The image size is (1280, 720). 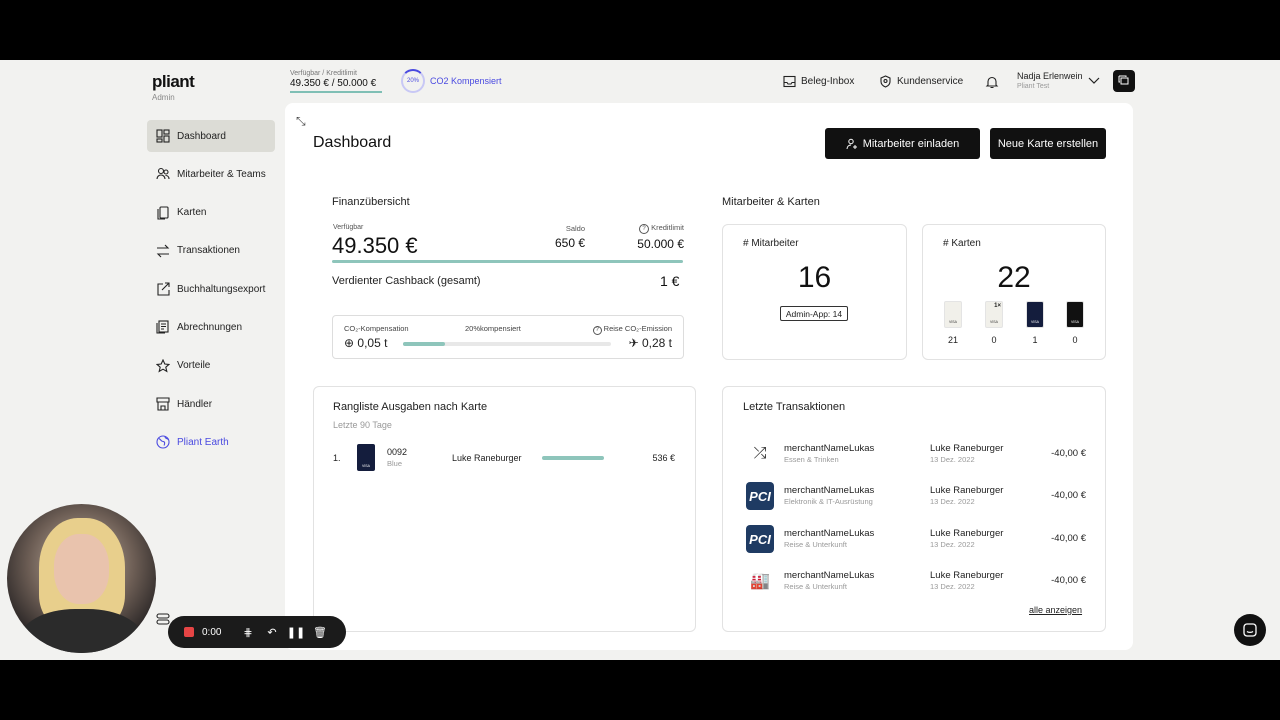 What do you see at coordinates (272, 632) in the screenshot?
I see `undo-icon: ↶` at bounding box center [272, 632].